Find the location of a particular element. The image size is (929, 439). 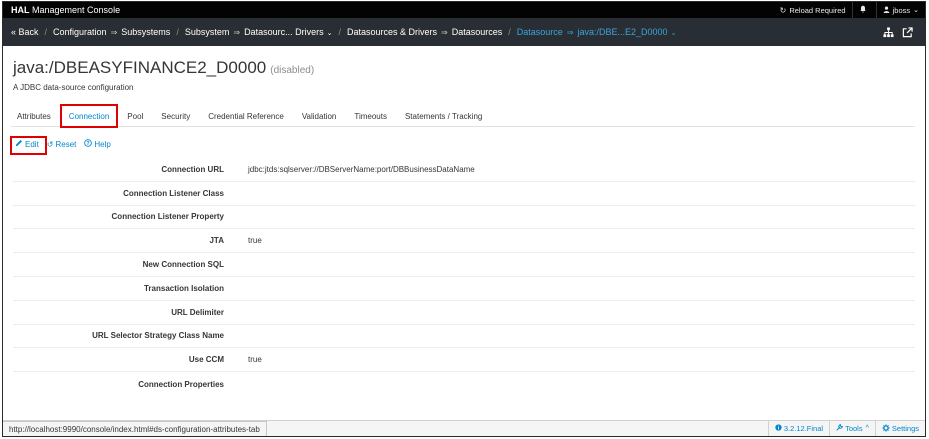

user-menu: jboss ⌄ is located at coordinates (900, 10).